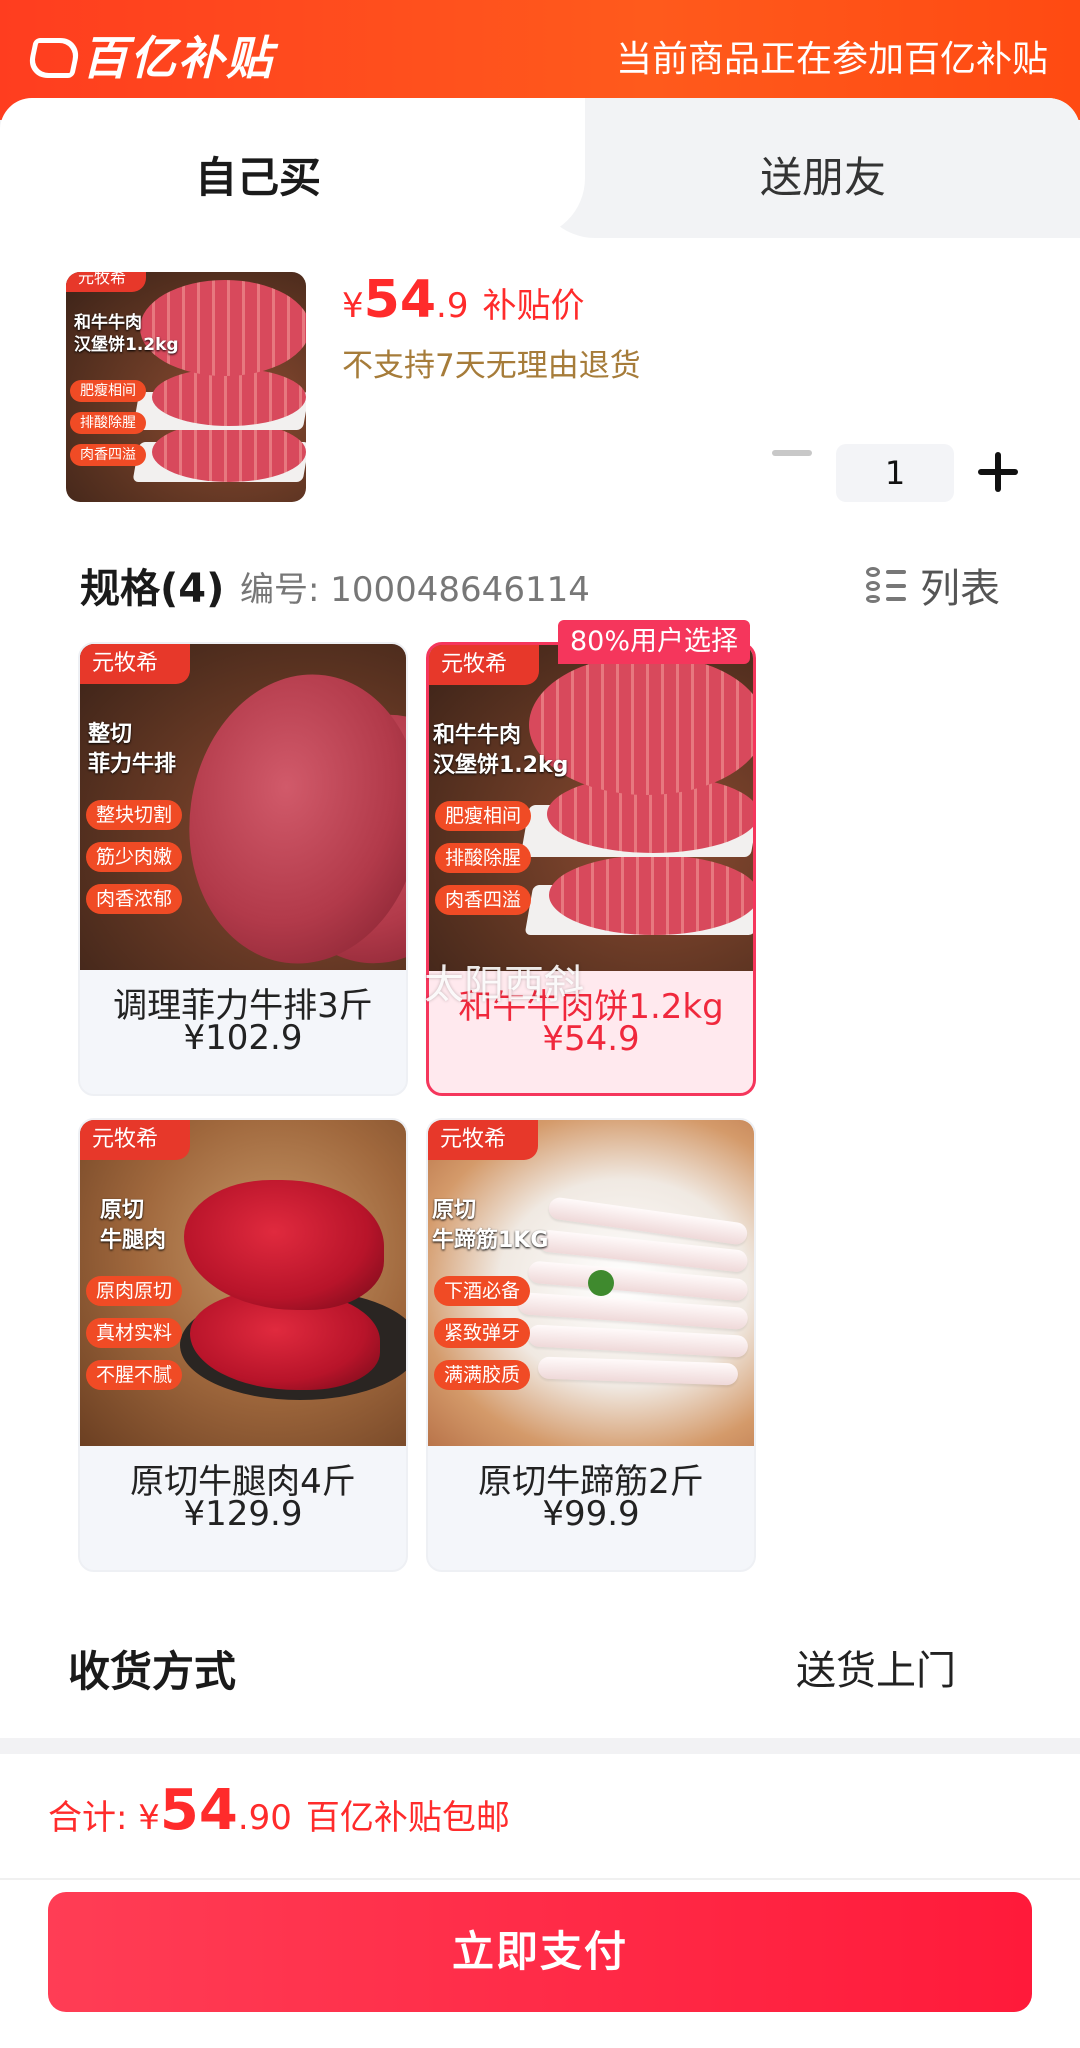 The height and width of the screenshot is (2048, 1080). What do you see at coordinates (400, 300) in the screenshot?
I see `price-integer: 54` at bounding box center [400, 300].